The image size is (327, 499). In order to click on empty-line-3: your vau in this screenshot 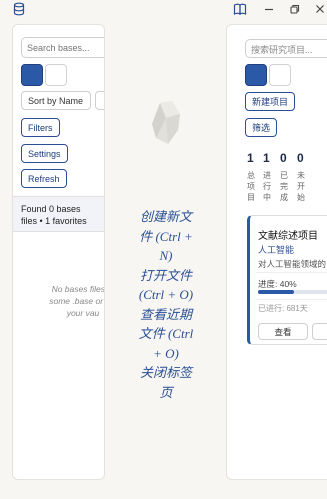, I will do `click(83, 313)`.